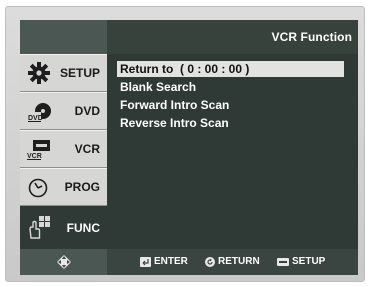  I want to click on gear-icon, so click(39, 73).